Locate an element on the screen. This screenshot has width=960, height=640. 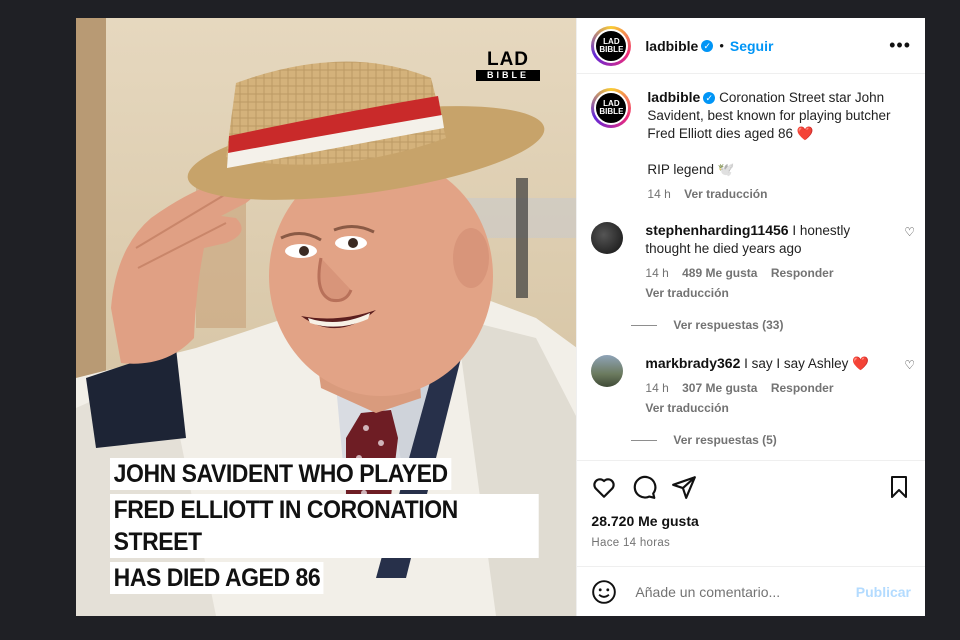
action-icons is located at coordinates (751, 487).